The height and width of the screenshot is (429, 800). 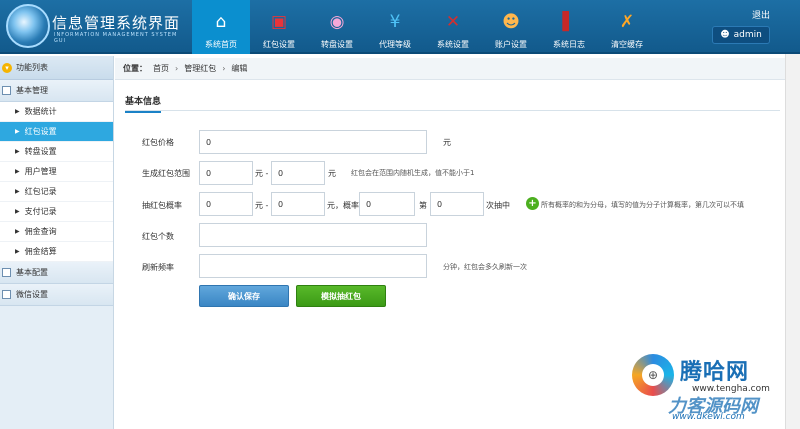 What do you see at coordinates (413, 173) in the screenshot?
I see `range-hint: 红包会在范围内随机生成，值不能小于1` at bounding box center [413, 173].